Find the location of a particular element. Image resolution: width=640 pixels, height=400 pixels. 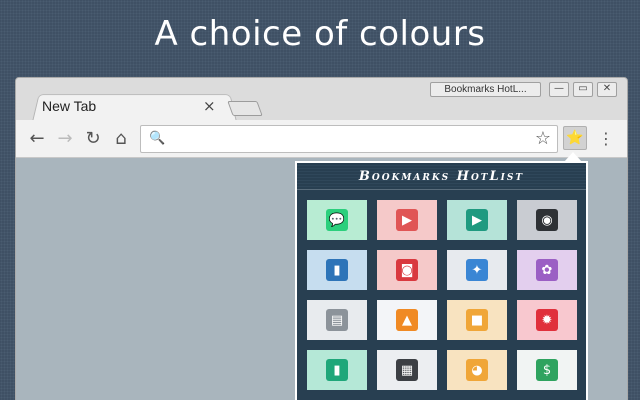

newspaper-icon: ▤ is located at coordinates (337, 320).